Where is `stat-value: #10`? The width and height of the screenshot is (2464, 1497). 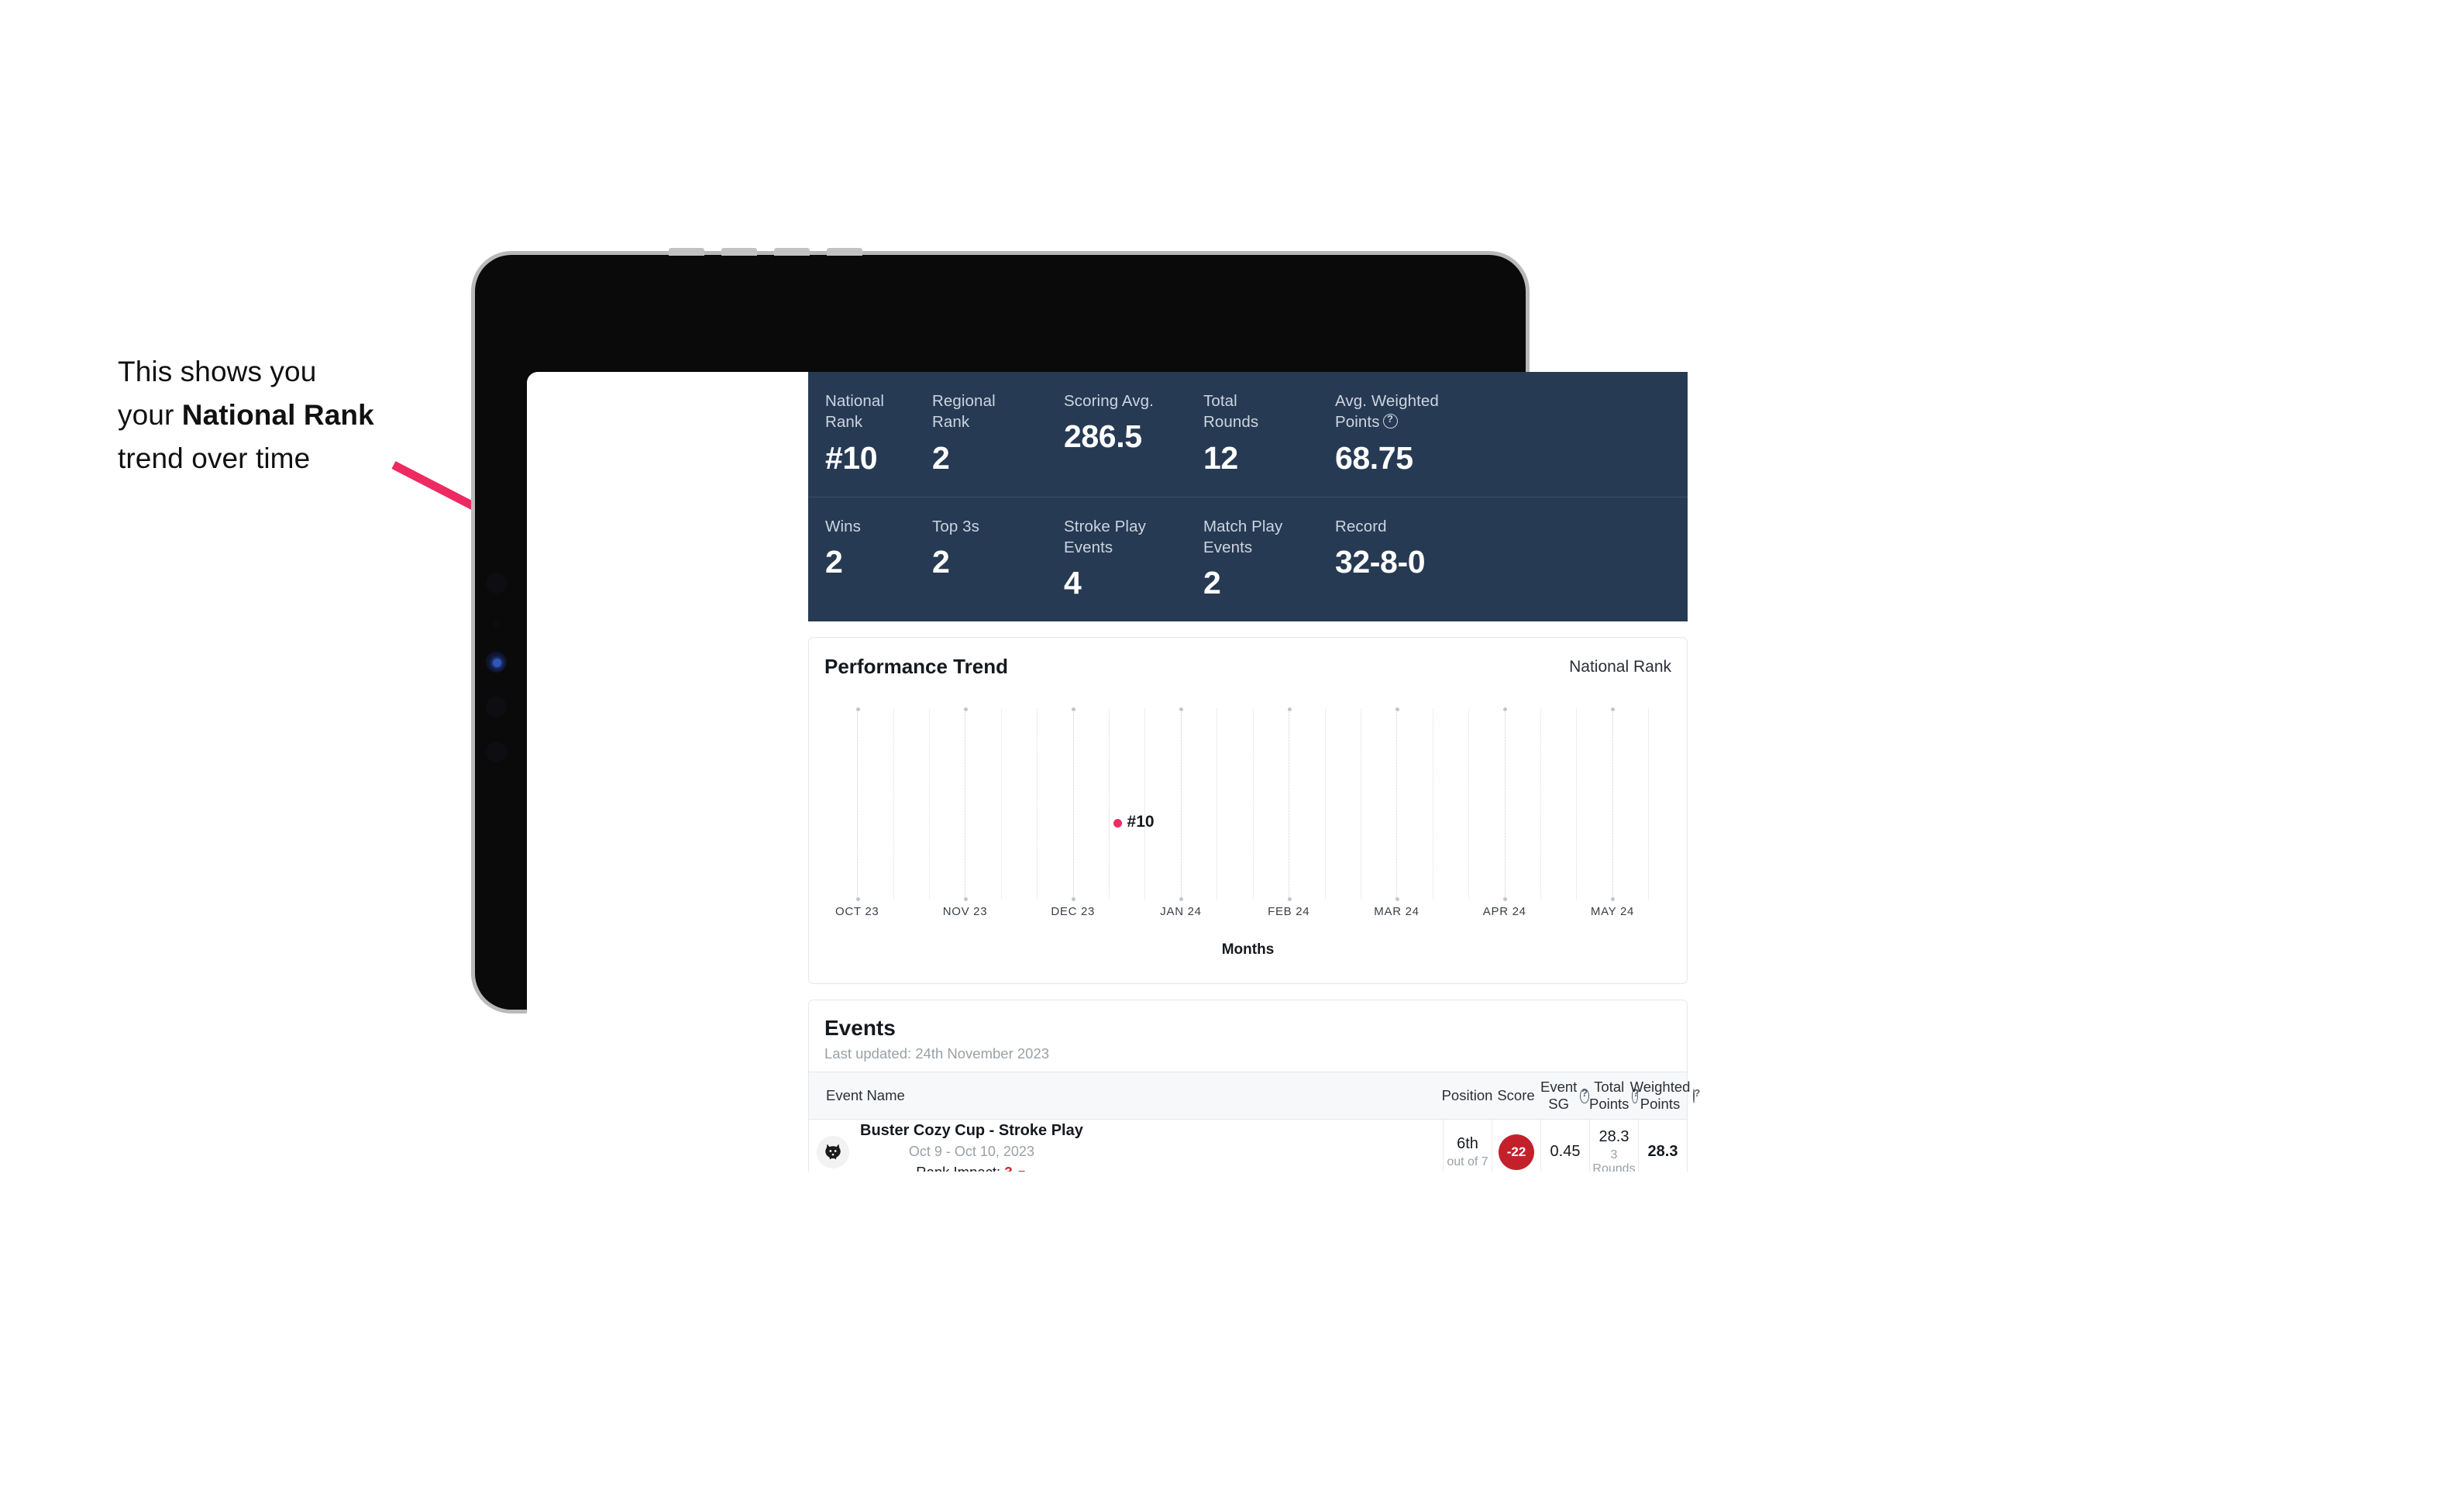
stat-value: #10 is located at coordinates (851, 457).